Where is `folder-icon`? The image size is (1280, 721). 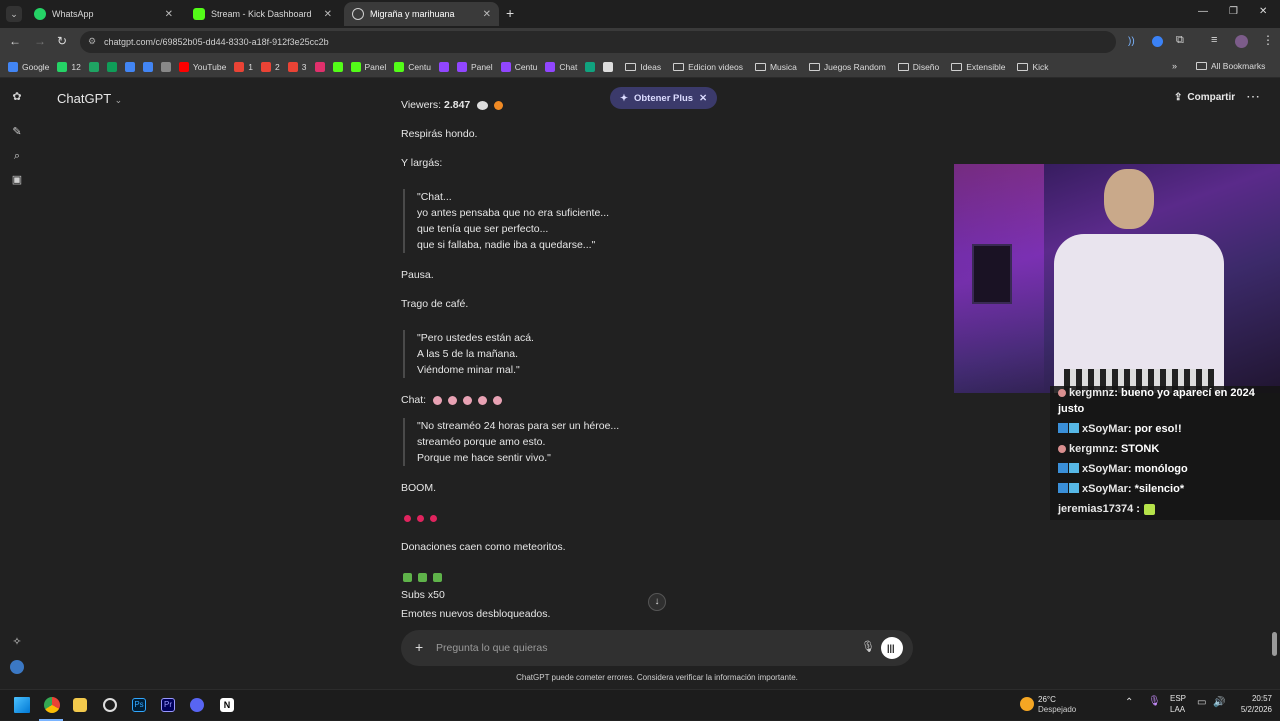 folder-icon is located at coordinates (679, 66).